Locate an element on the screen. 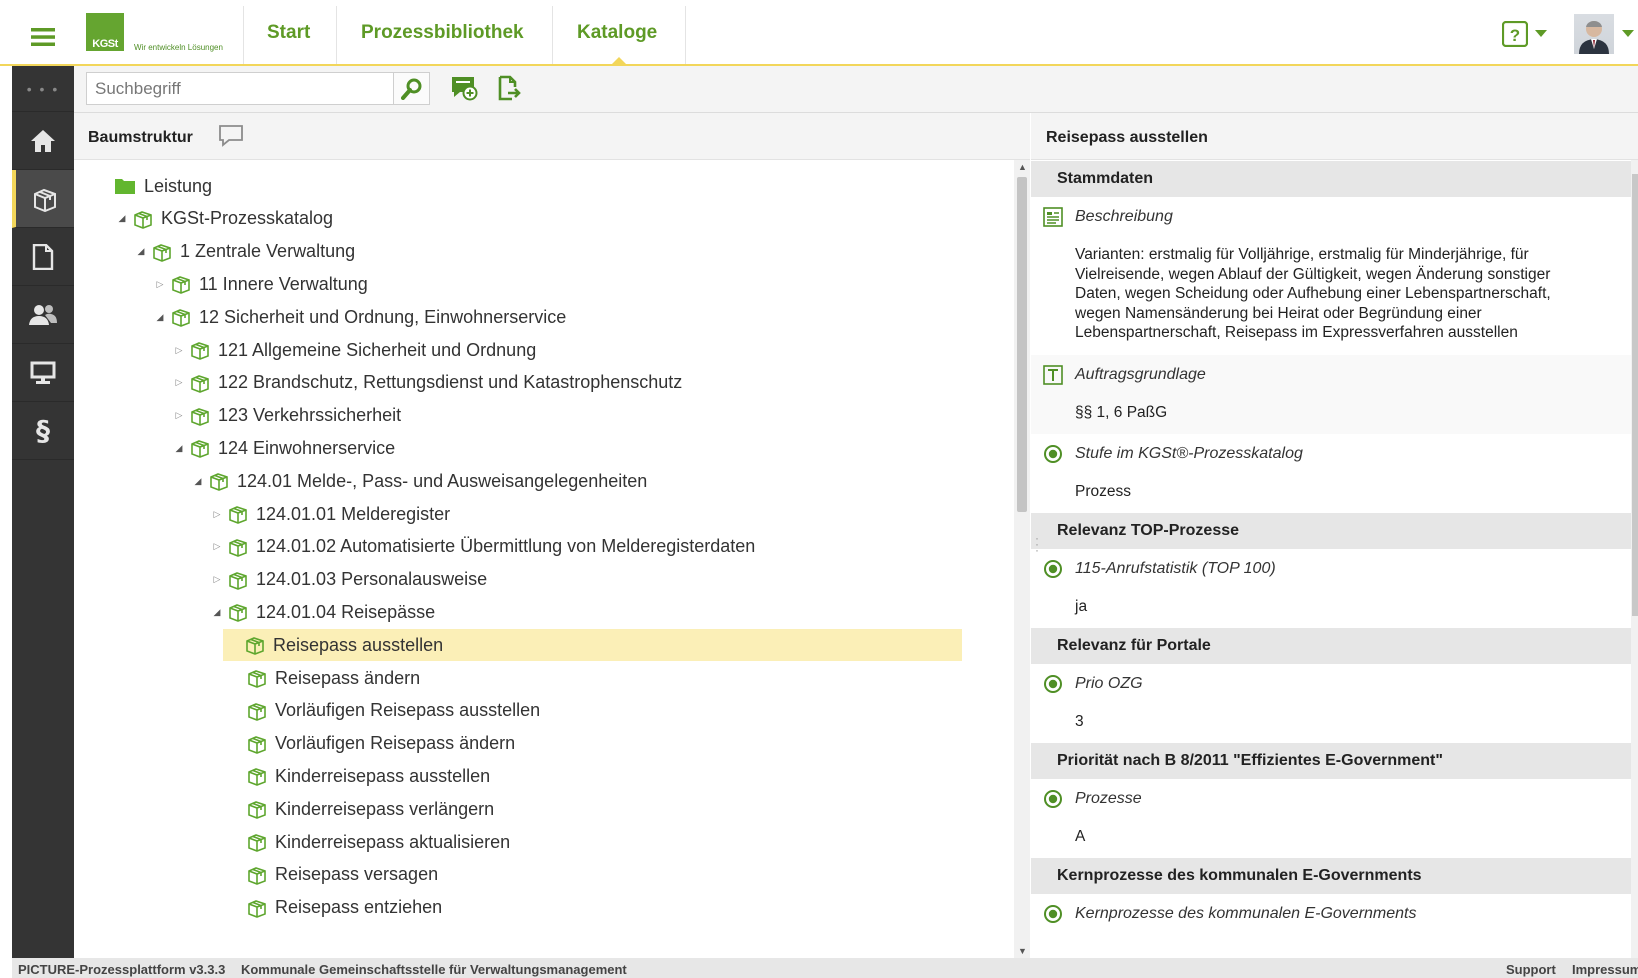 The image size is (1638, 978). detail-scrollbar-thumb is located at coordinates (1635, 395).